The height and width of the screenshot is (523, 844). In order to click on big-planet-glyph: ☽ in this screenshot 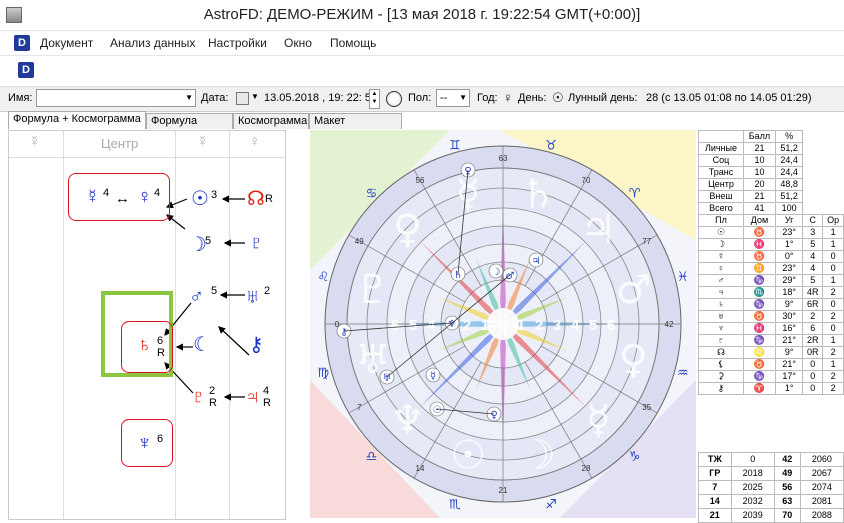, I will do `click(538, 455)`.